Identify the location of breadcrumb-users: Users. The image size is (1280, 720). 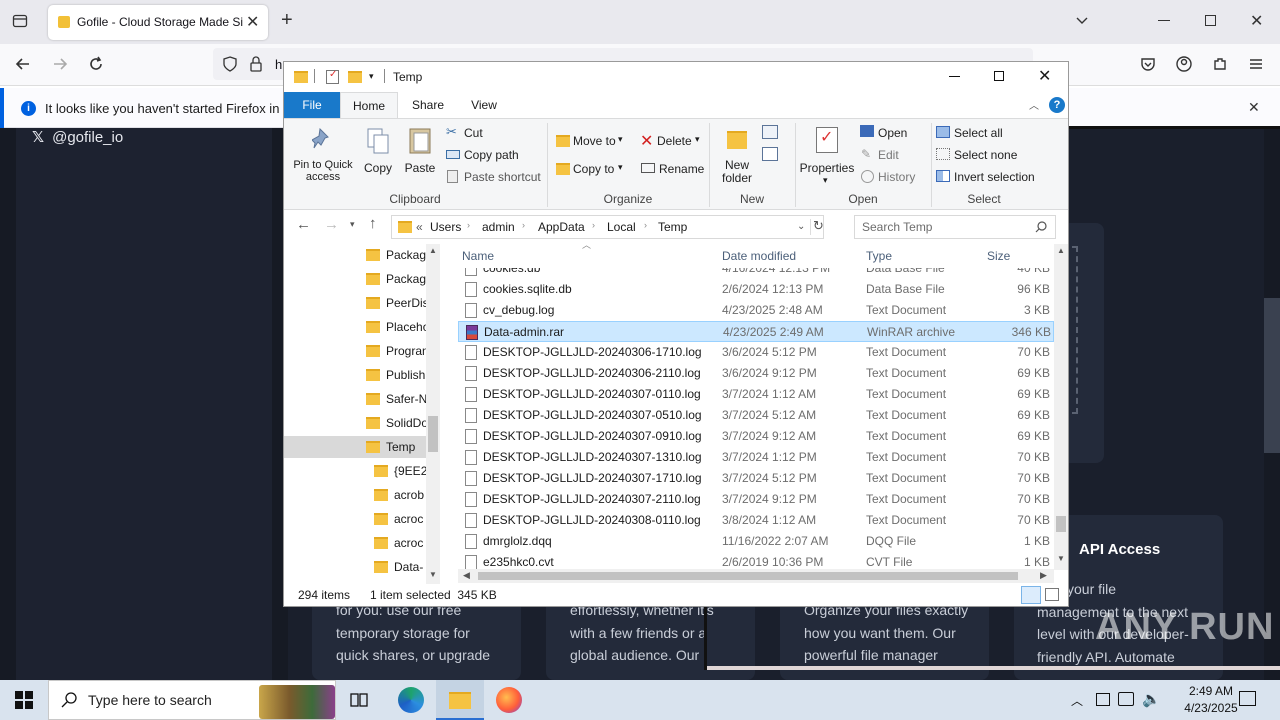
(445, 227).